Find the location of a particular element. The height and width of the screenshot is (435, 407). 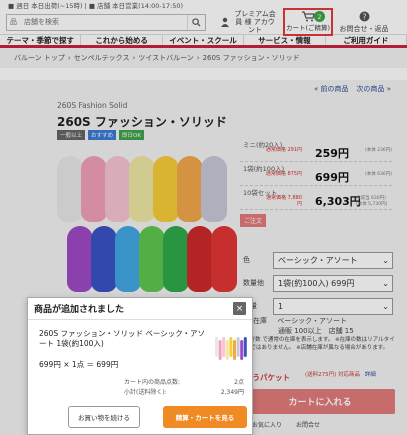

cart-count-value: 2点 is located at coordinates (239, 382).